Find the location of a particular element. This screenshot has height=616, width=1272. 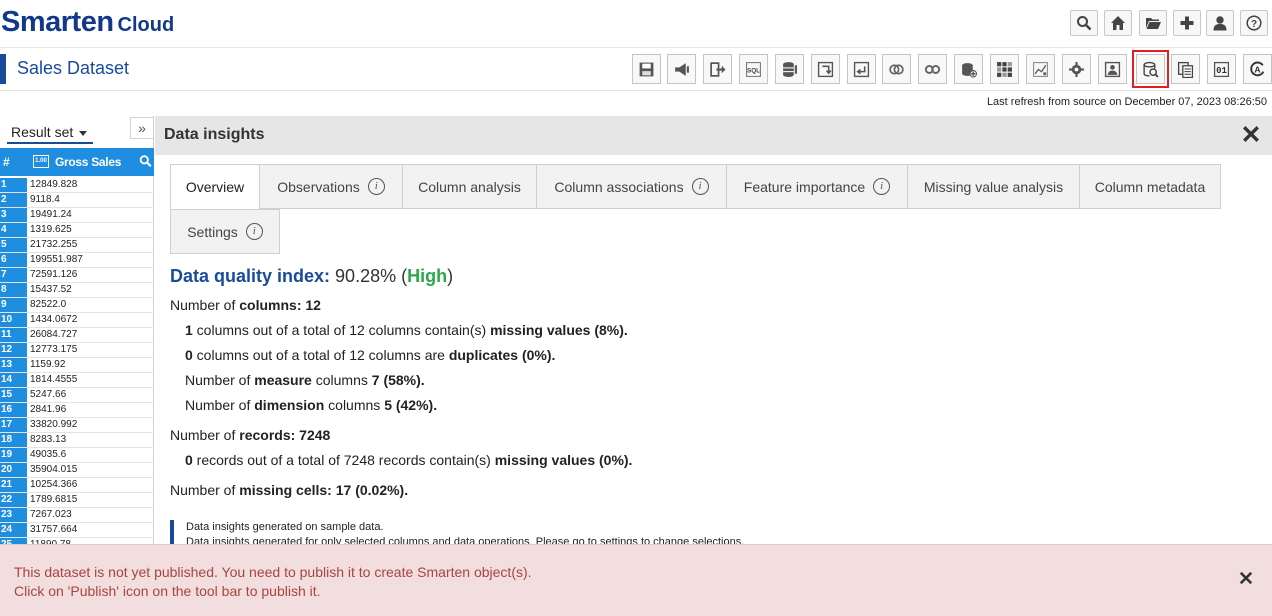

publish-button is located at coordinates (681, 69).